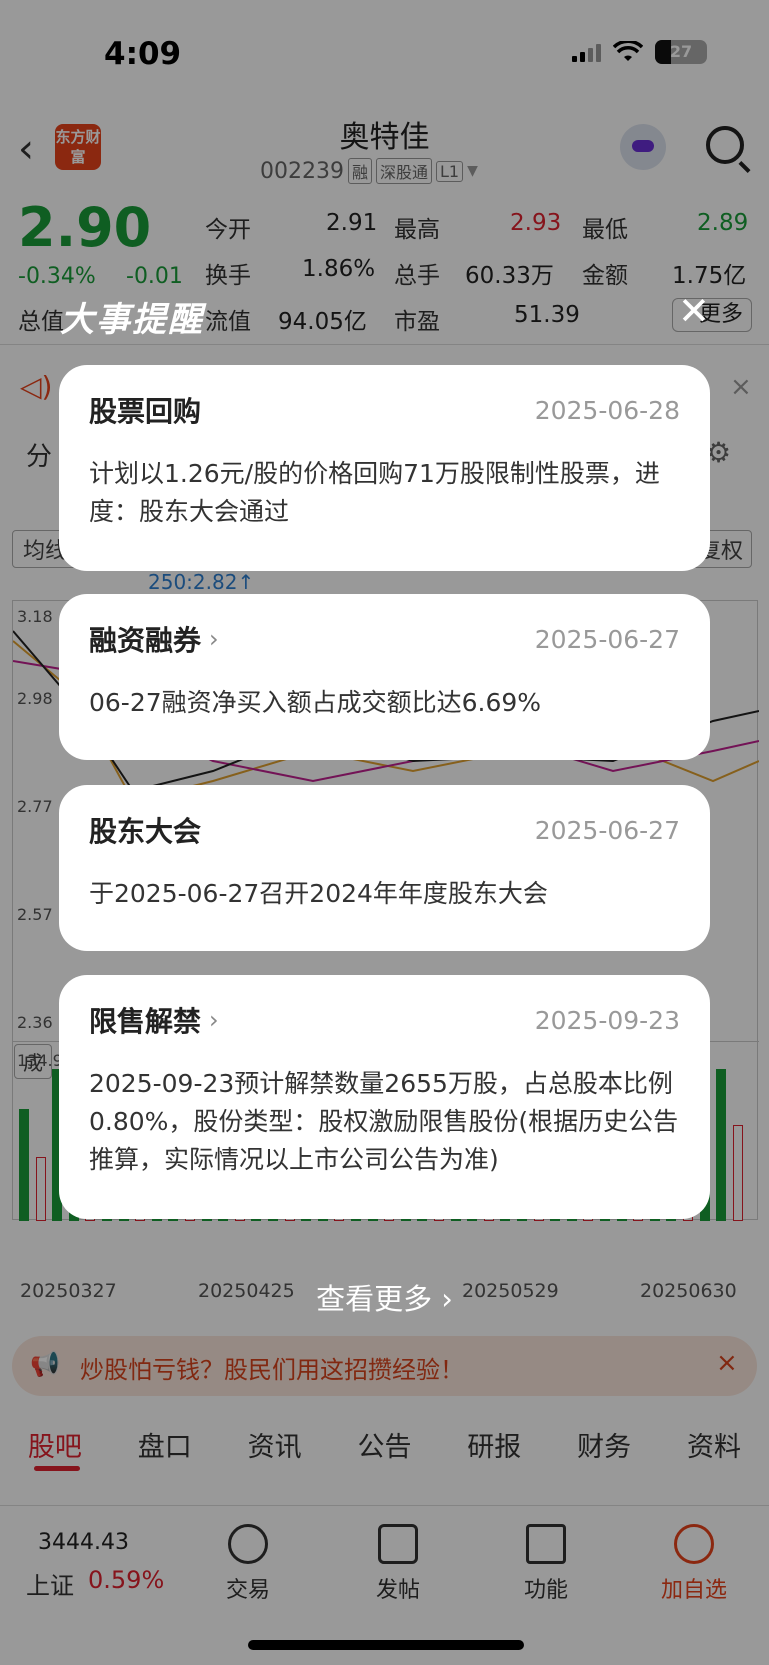  What do you see at coordinates (145, 411) in the screenshot?
I see `card-title: 股票回购` at bounding box center [145, 411].